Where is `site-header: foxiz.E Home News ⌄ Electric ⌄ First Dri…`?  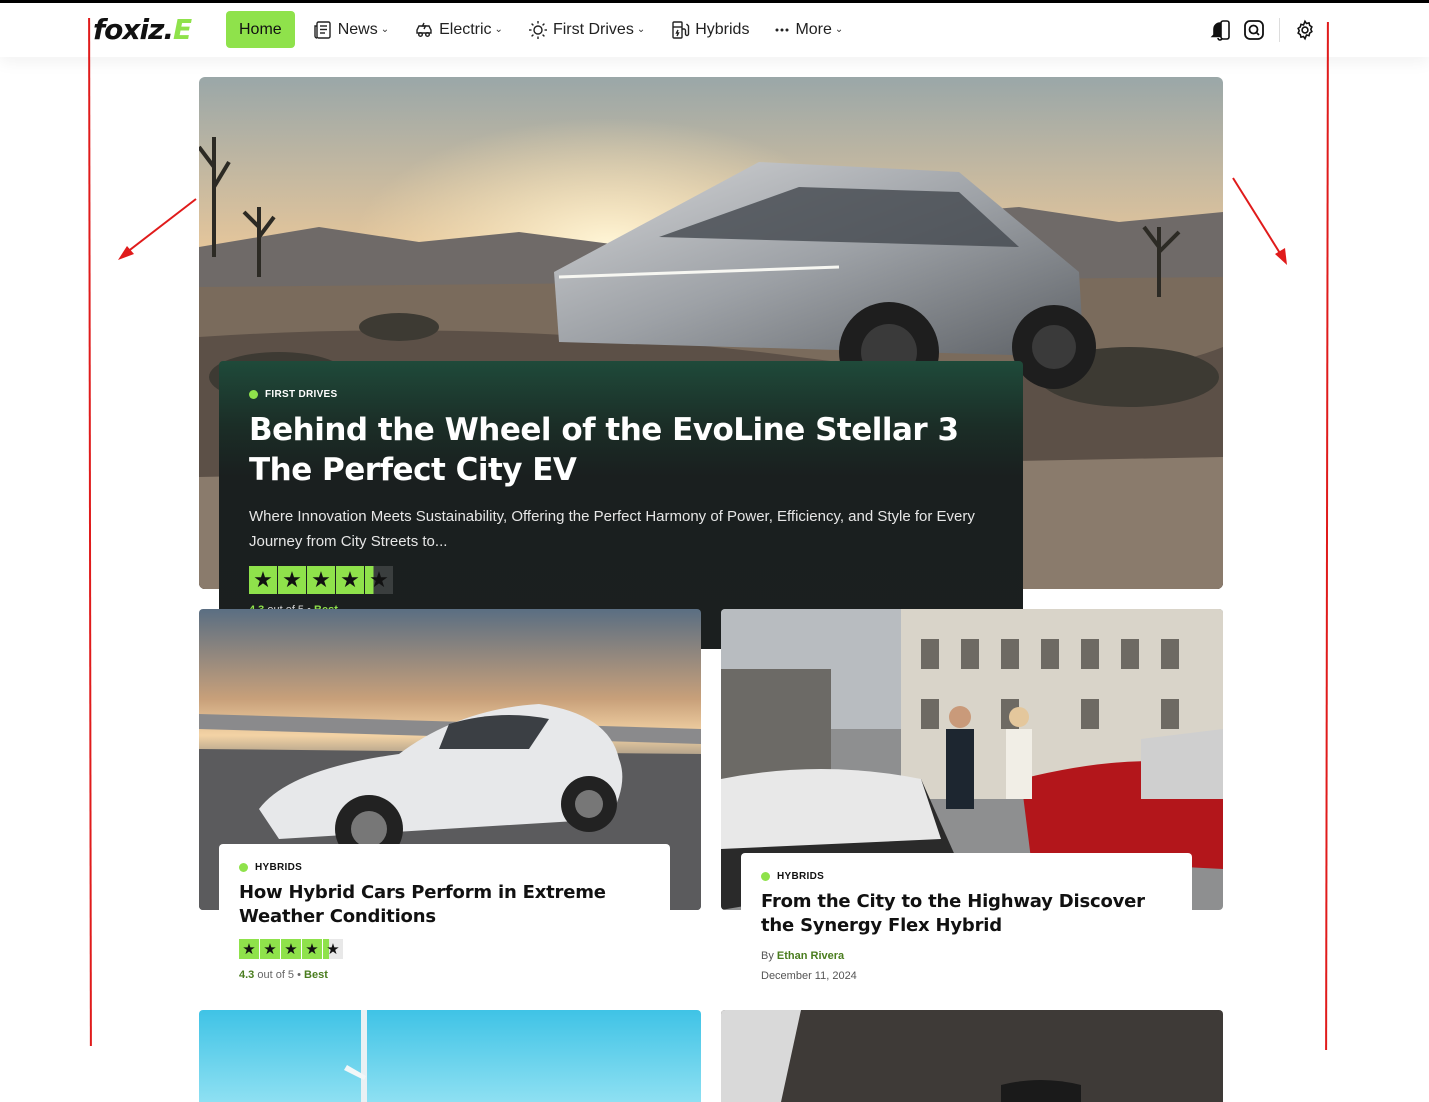
site-header: foxiz.E Home News ⌄ Electric ⌄ First Dri… is located at coordinates (714, 30).